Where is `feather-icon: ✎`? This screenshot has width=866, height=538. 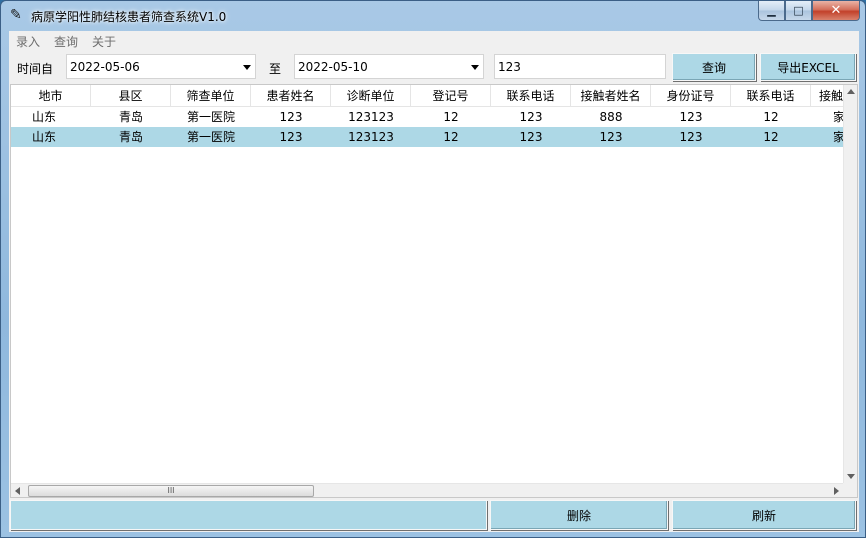
feather-icon: ✎ is located at coordinates (16, 15).